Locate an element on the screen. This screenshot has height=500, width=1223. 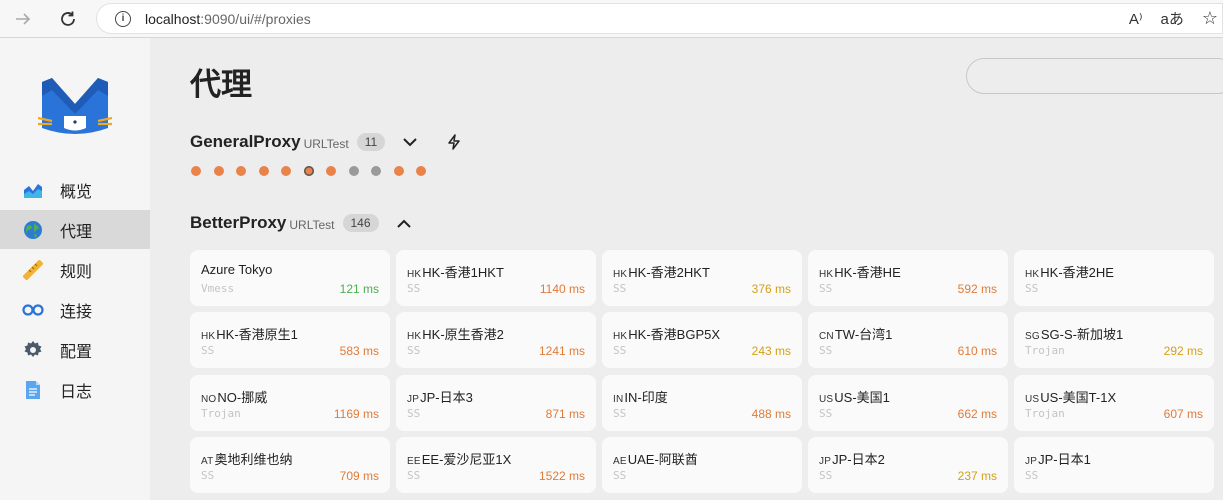
reload-icon is located at coordinates (68, 19).